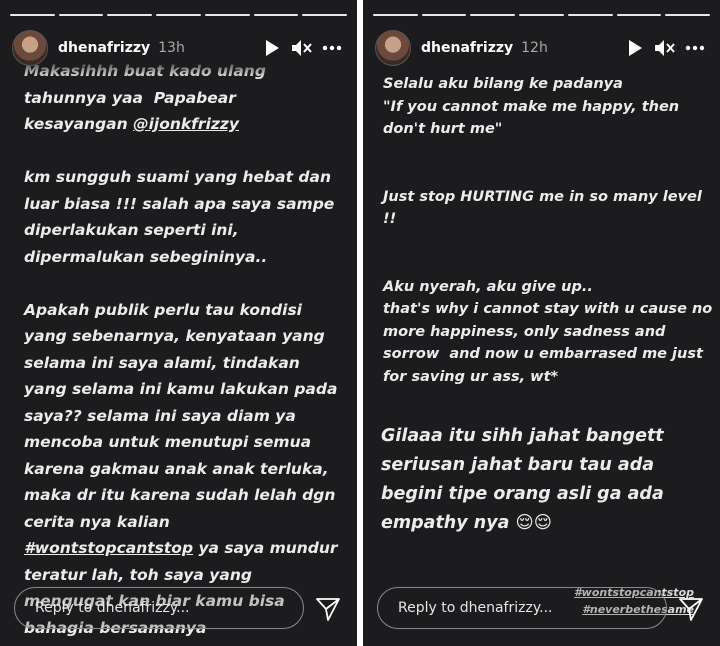 This screenshot has height=646, width=720. What do you see at coordinates (108, 548) in the screenshot?
I see `hashtag-link: #wontstopcantstop` at bounding box center [108, 548].